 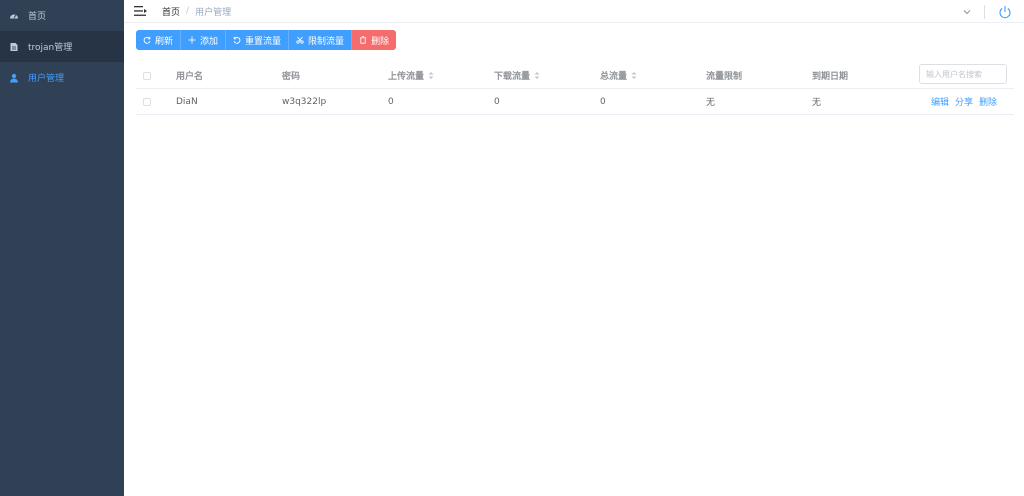 What do you see at coordinates (497, 101) in the screenshot?
I see `cell-download: 0` at bounding box center [497, 101].